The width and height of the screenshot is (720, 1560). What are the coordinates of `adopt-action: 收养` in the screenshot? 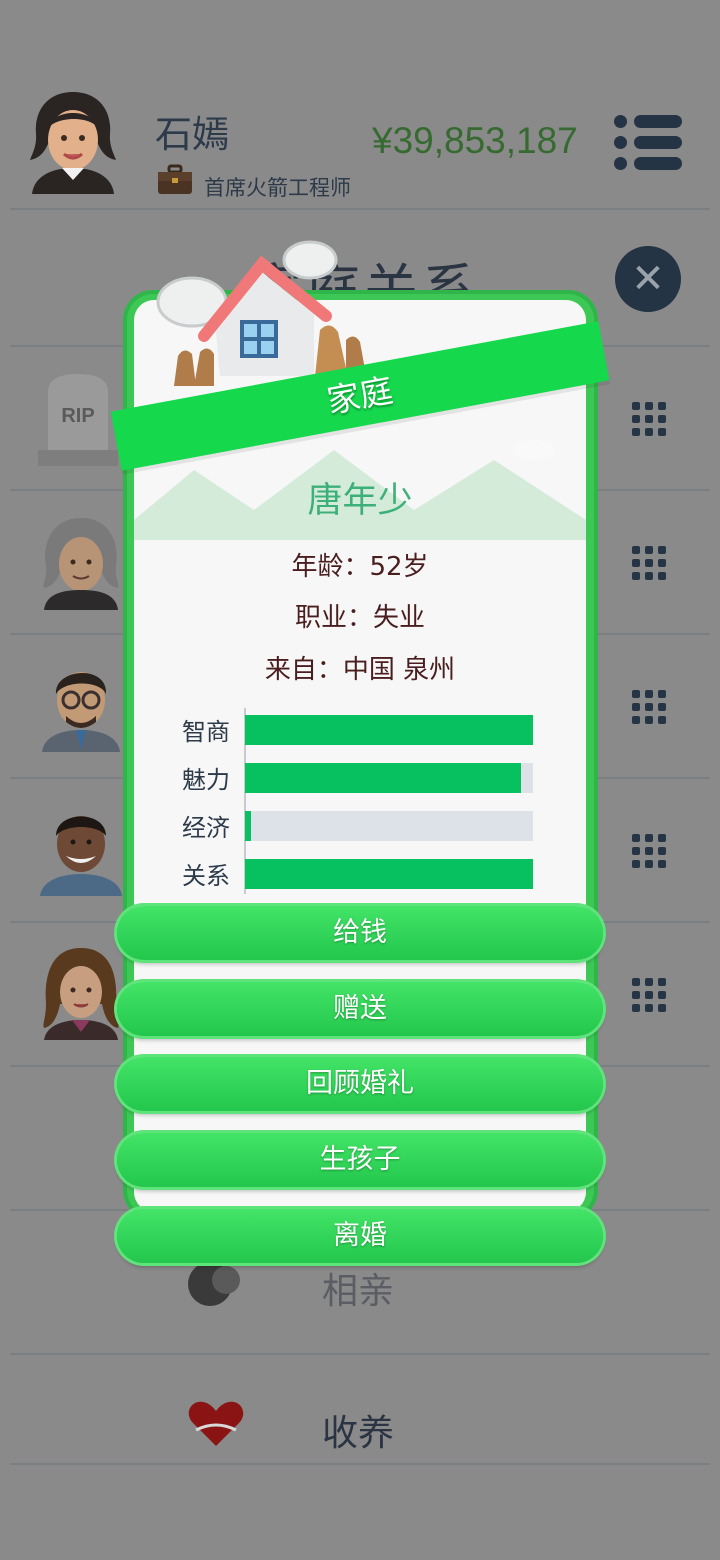 It's located at (358, 1430).